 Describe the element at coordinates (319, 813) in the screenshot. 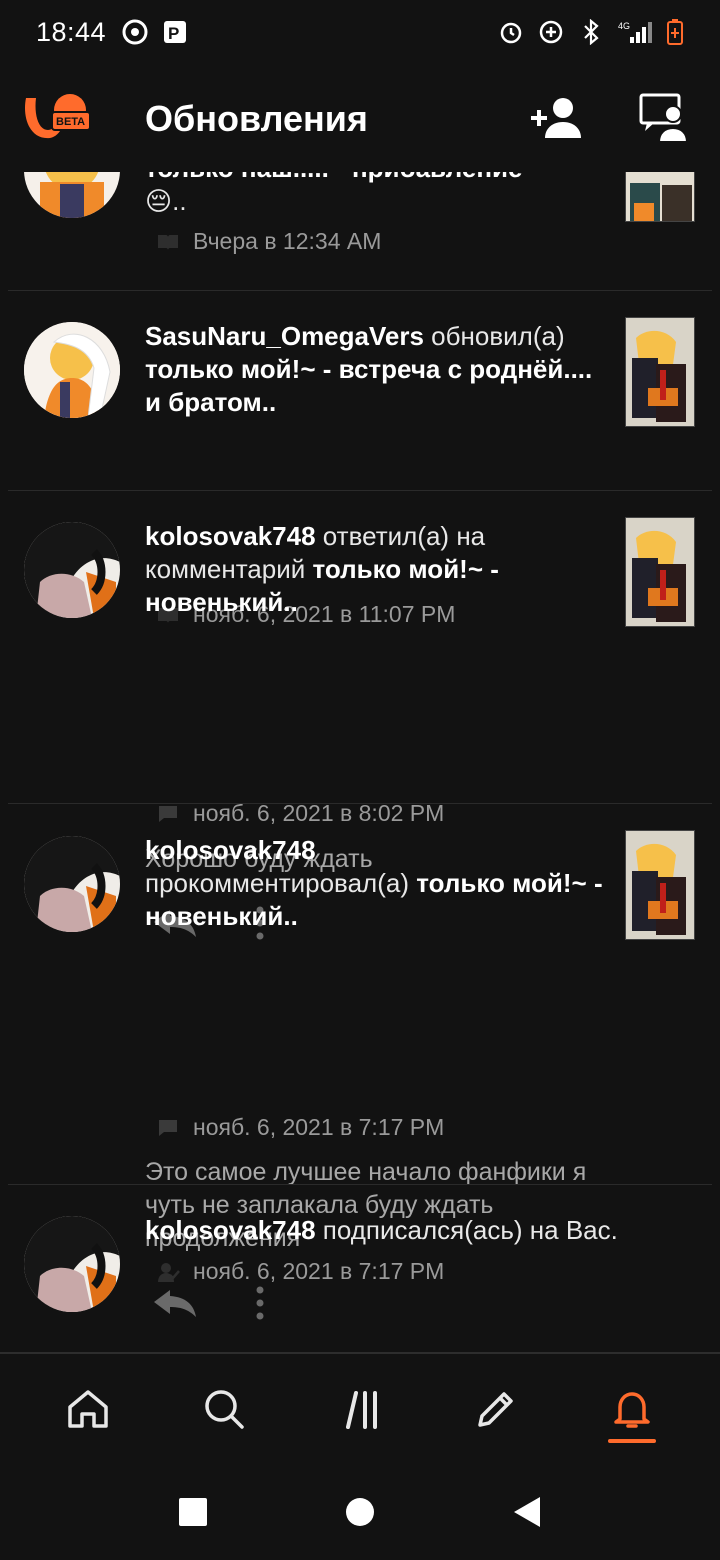

I see `update-time: нояб. 6, 2021 в 8:02 PM` at that location.